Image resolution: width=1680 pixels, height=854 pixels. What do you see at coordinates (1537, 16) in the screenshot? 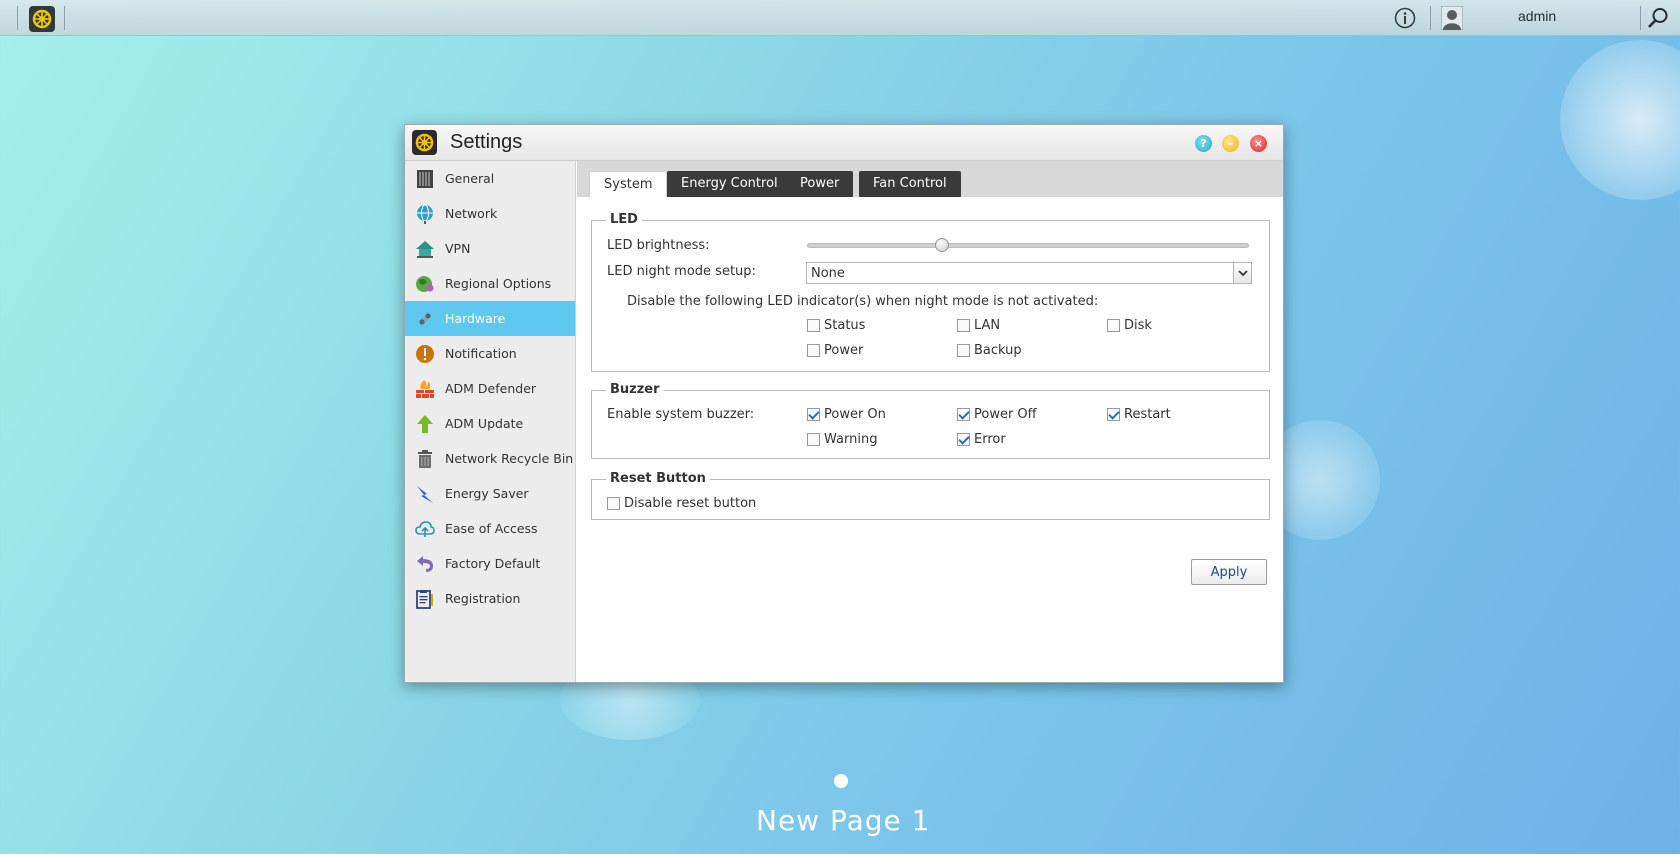
I see `username-label: admin` at bounding box center [1537, 16].